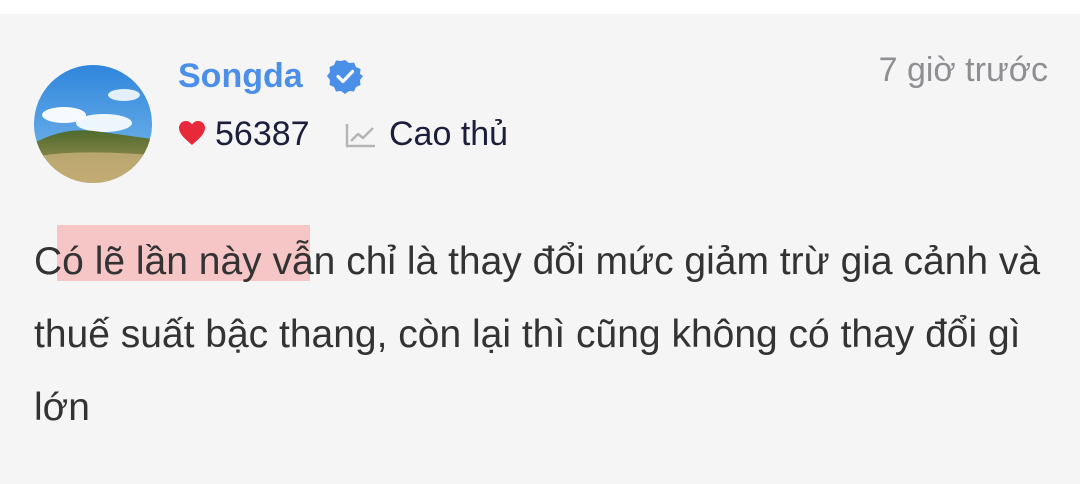  What do you see at coordinates (963, 70) in the screenshot?
I see `post-timestamp: 7 giờ trước` at bounding box center [963, 70].